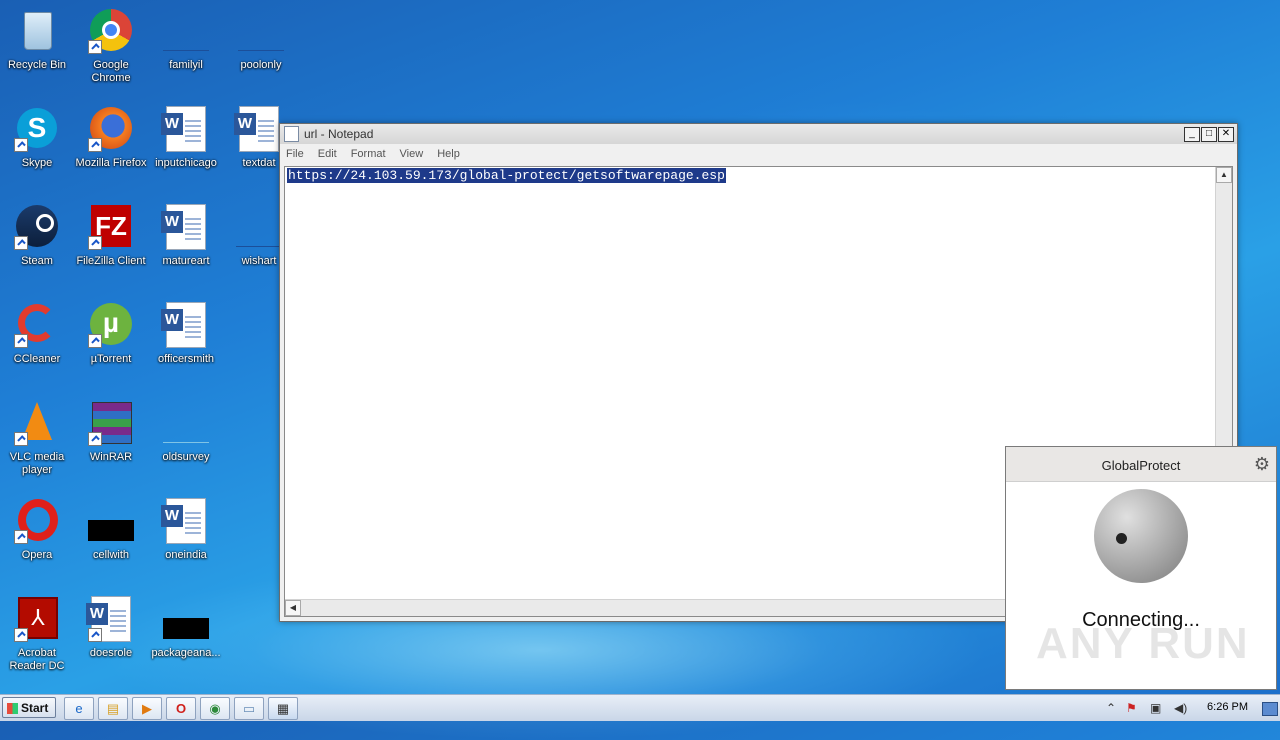 Image resolution: width=1280 pixels, height=740 pixels. What do you see at coordinates (29, 707) in the screenshot?
I see `start-button: Start` at bounding box center [29, 707].